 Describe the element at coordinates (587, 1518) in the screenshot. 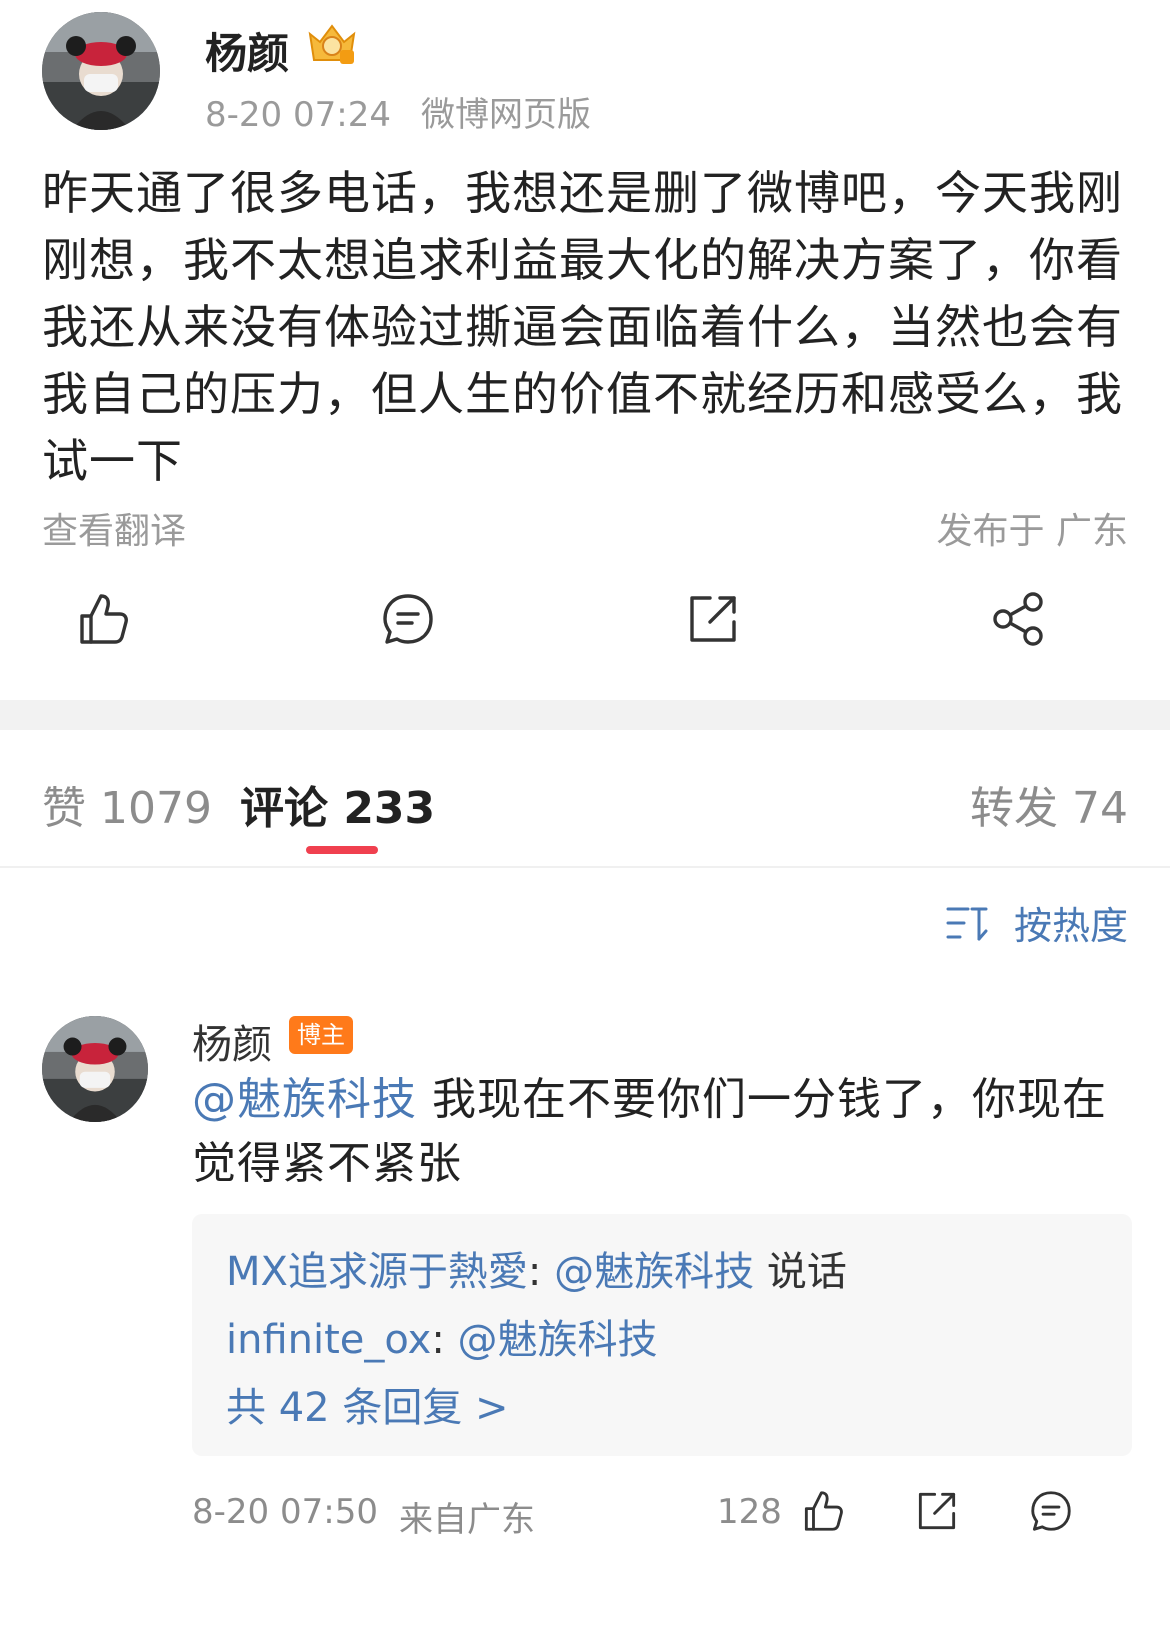

I see `comment-footer: 8-20 07:50 来自广东 128` at that location.